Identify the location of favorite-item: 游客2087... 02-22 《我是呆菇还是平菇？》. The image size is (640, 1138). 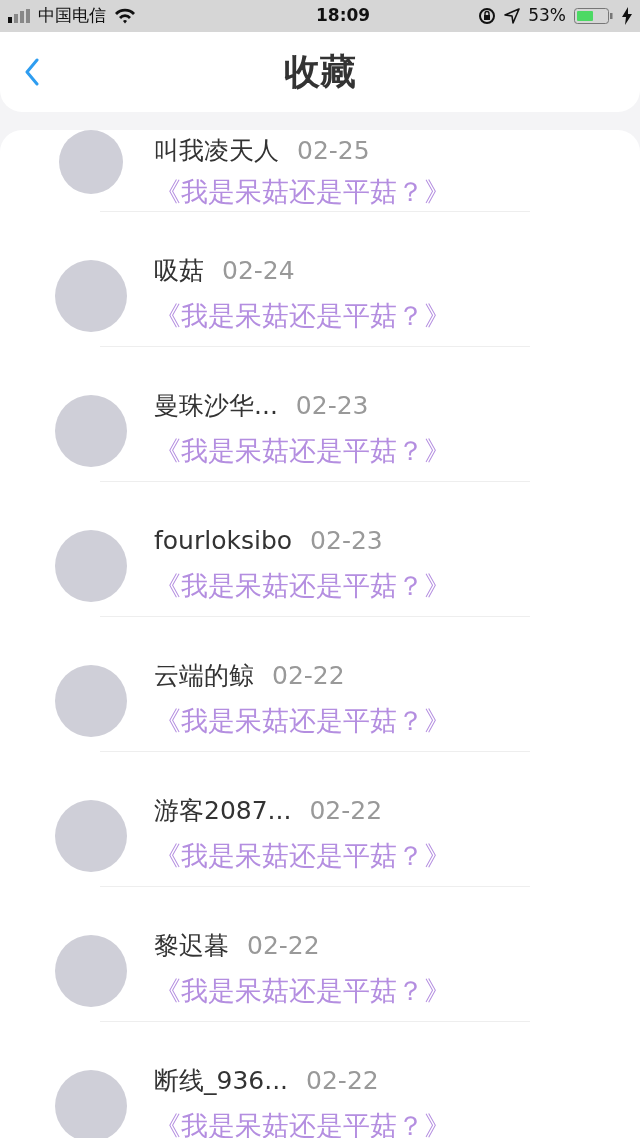
(320, 819).